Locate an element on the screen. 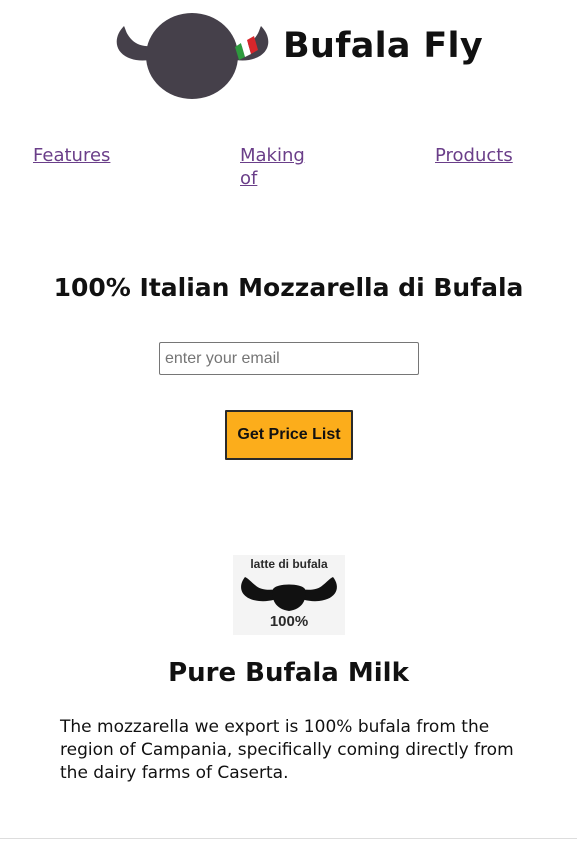 The image size is (577, 841). get-price-list-button: Get Price List is located at coordinates (289, 435).